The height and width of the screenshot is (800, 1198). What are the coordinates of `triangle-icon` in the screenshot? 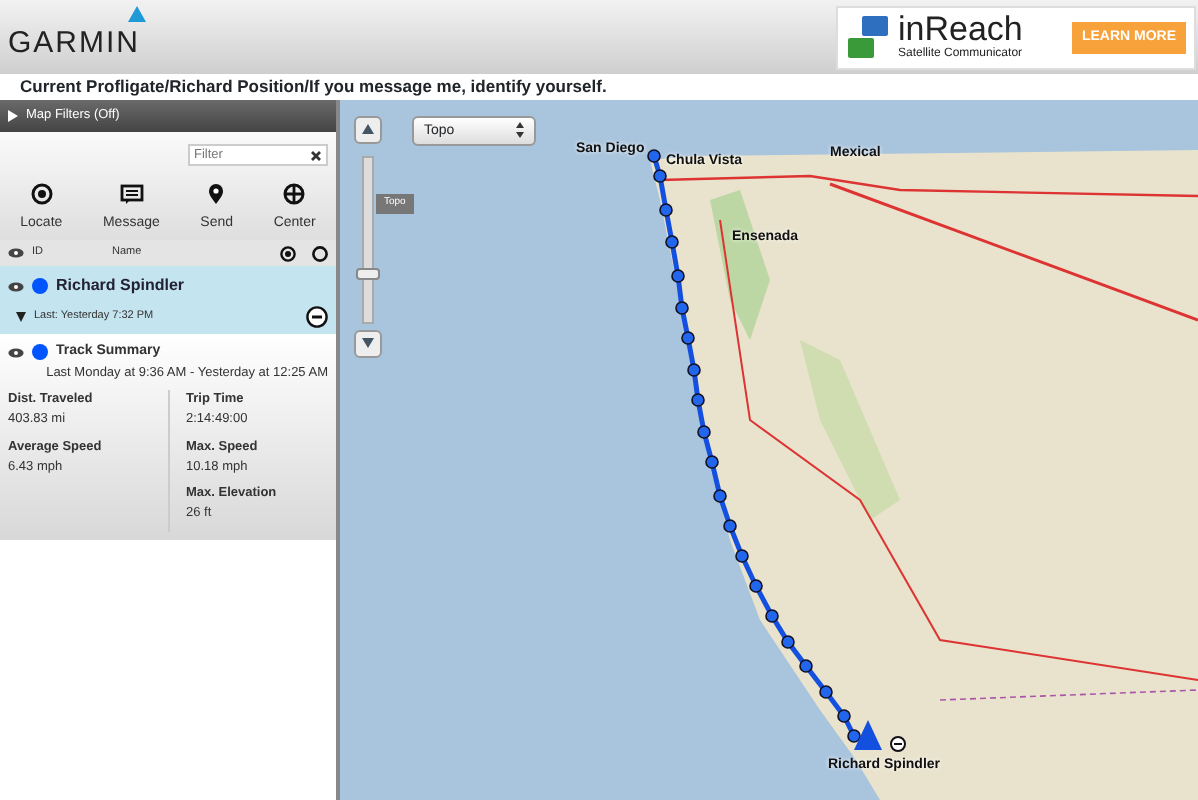 It's located at (137, 14).